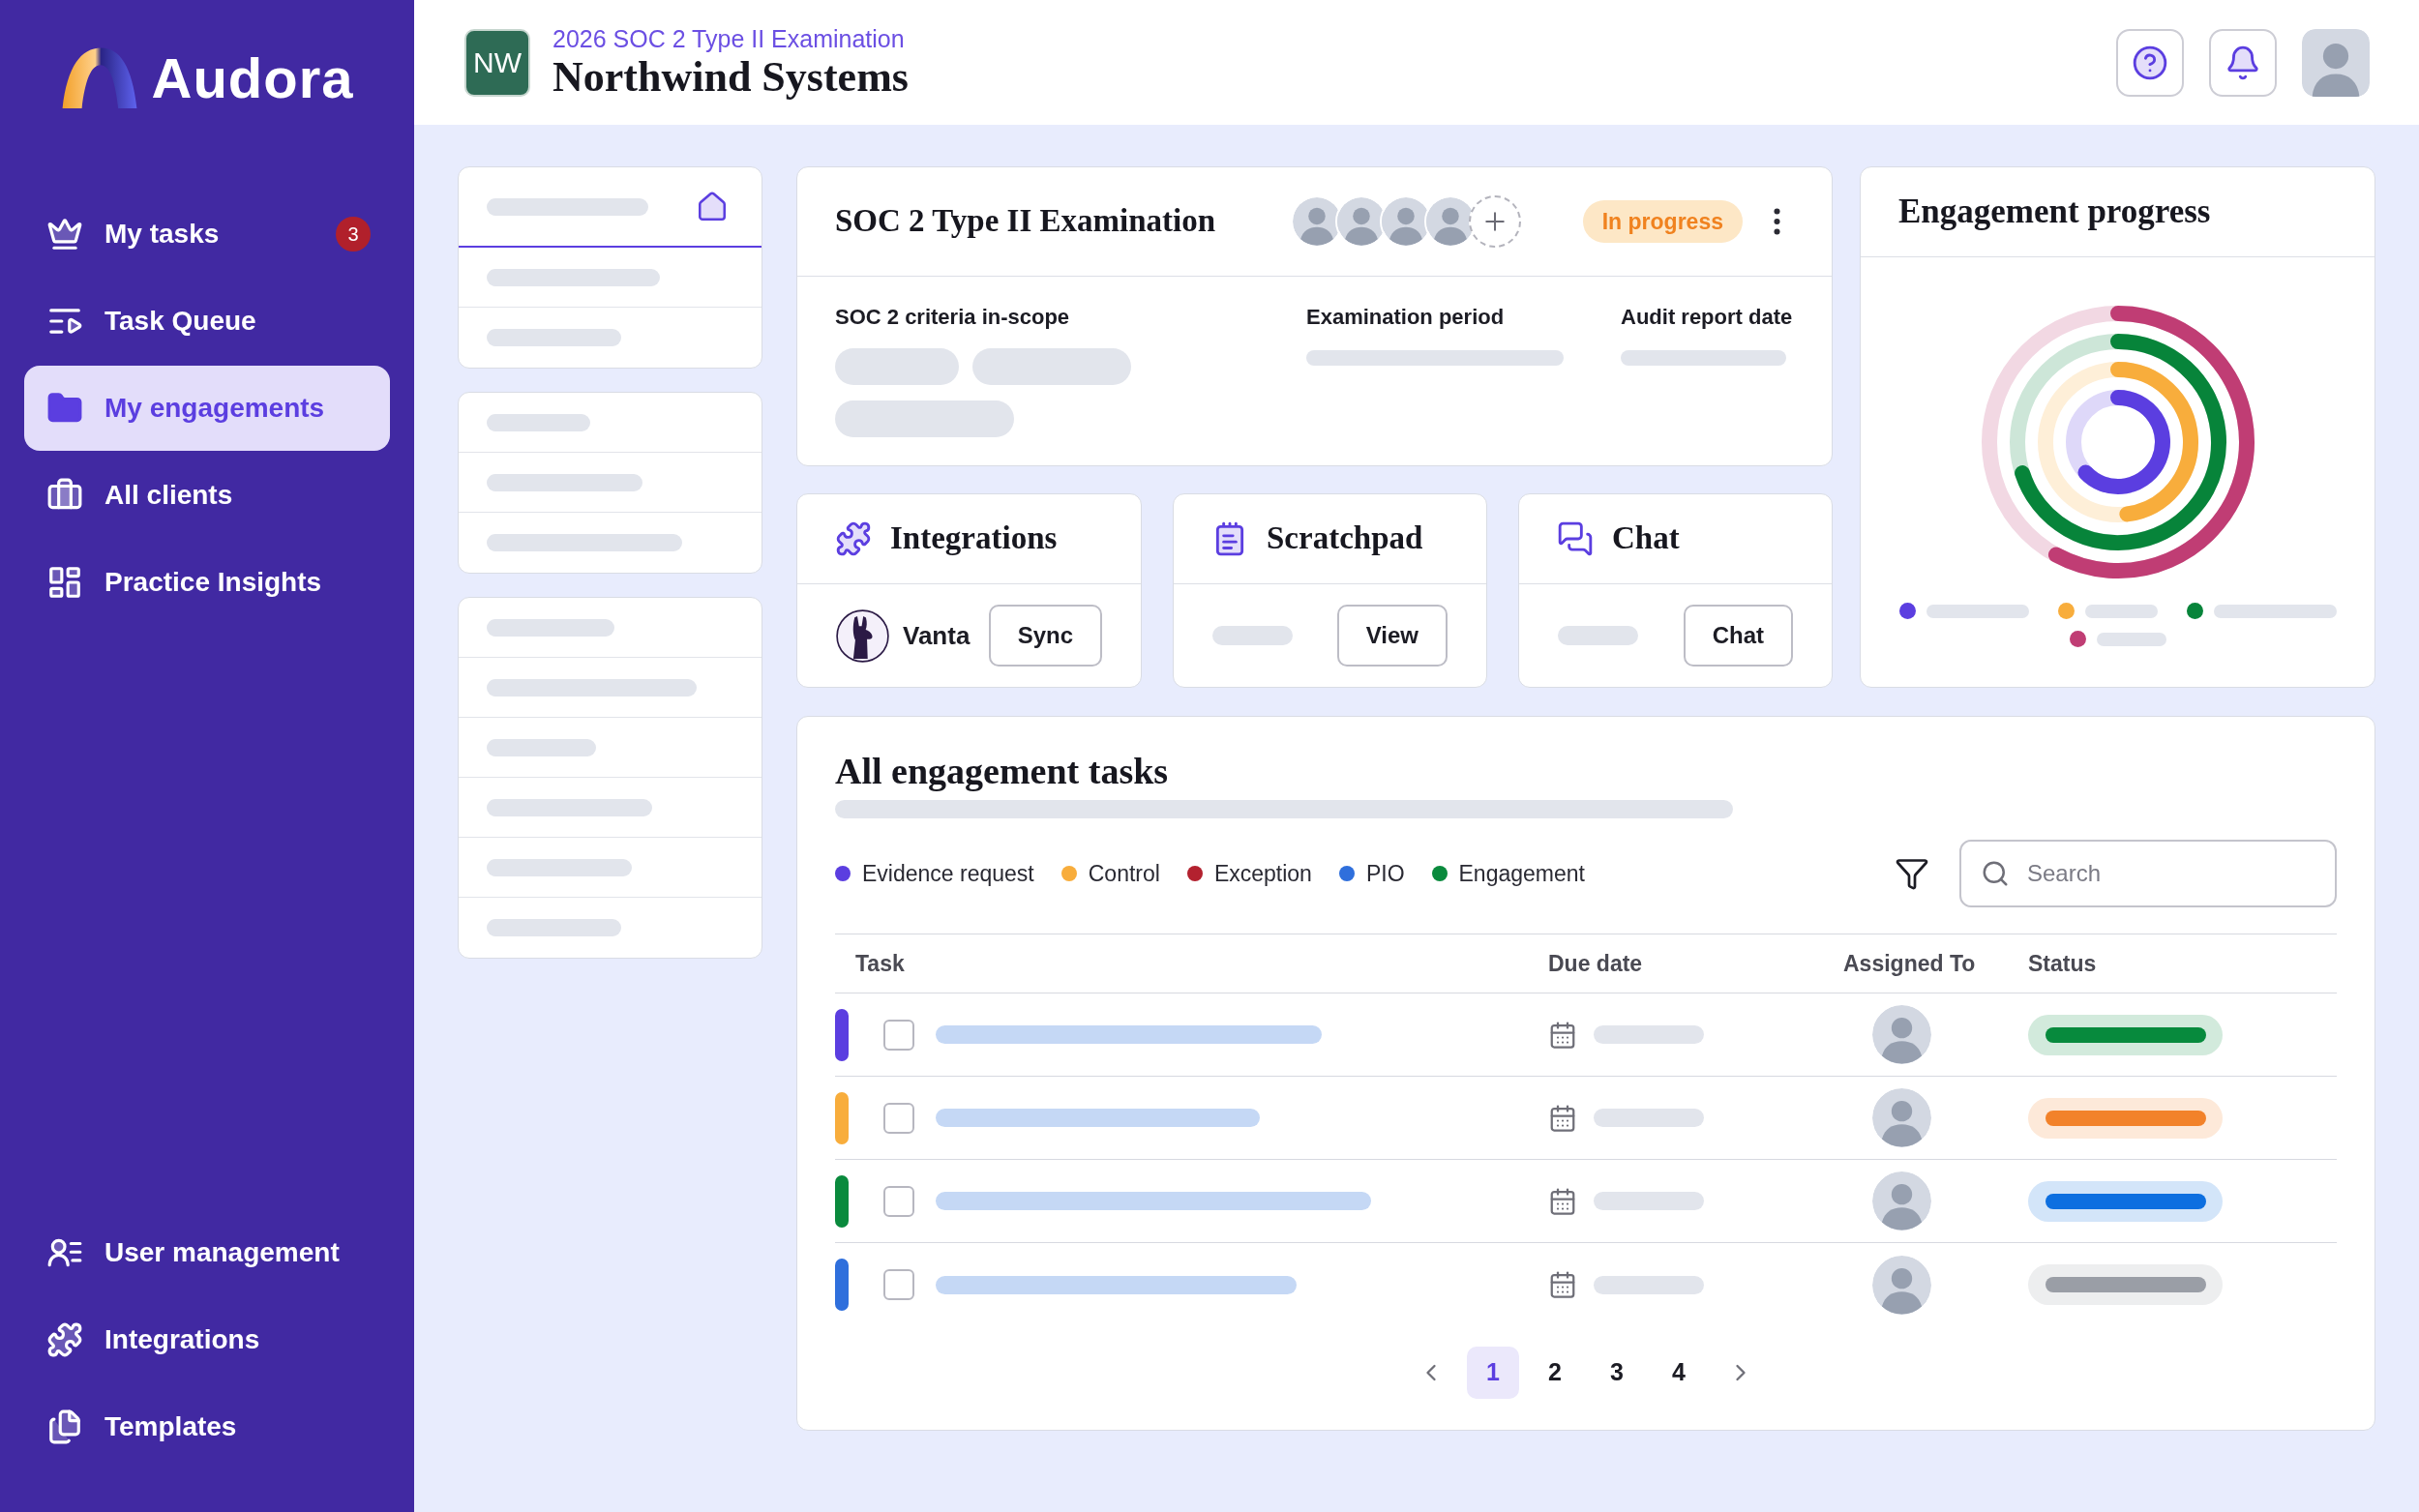 The width and height of the screenshot is (2419, 1512). What do you see at coordinates (207, 1426) in the screenshot?
I see `sidebar-item: Templates` at bounding box center [207, 1426].